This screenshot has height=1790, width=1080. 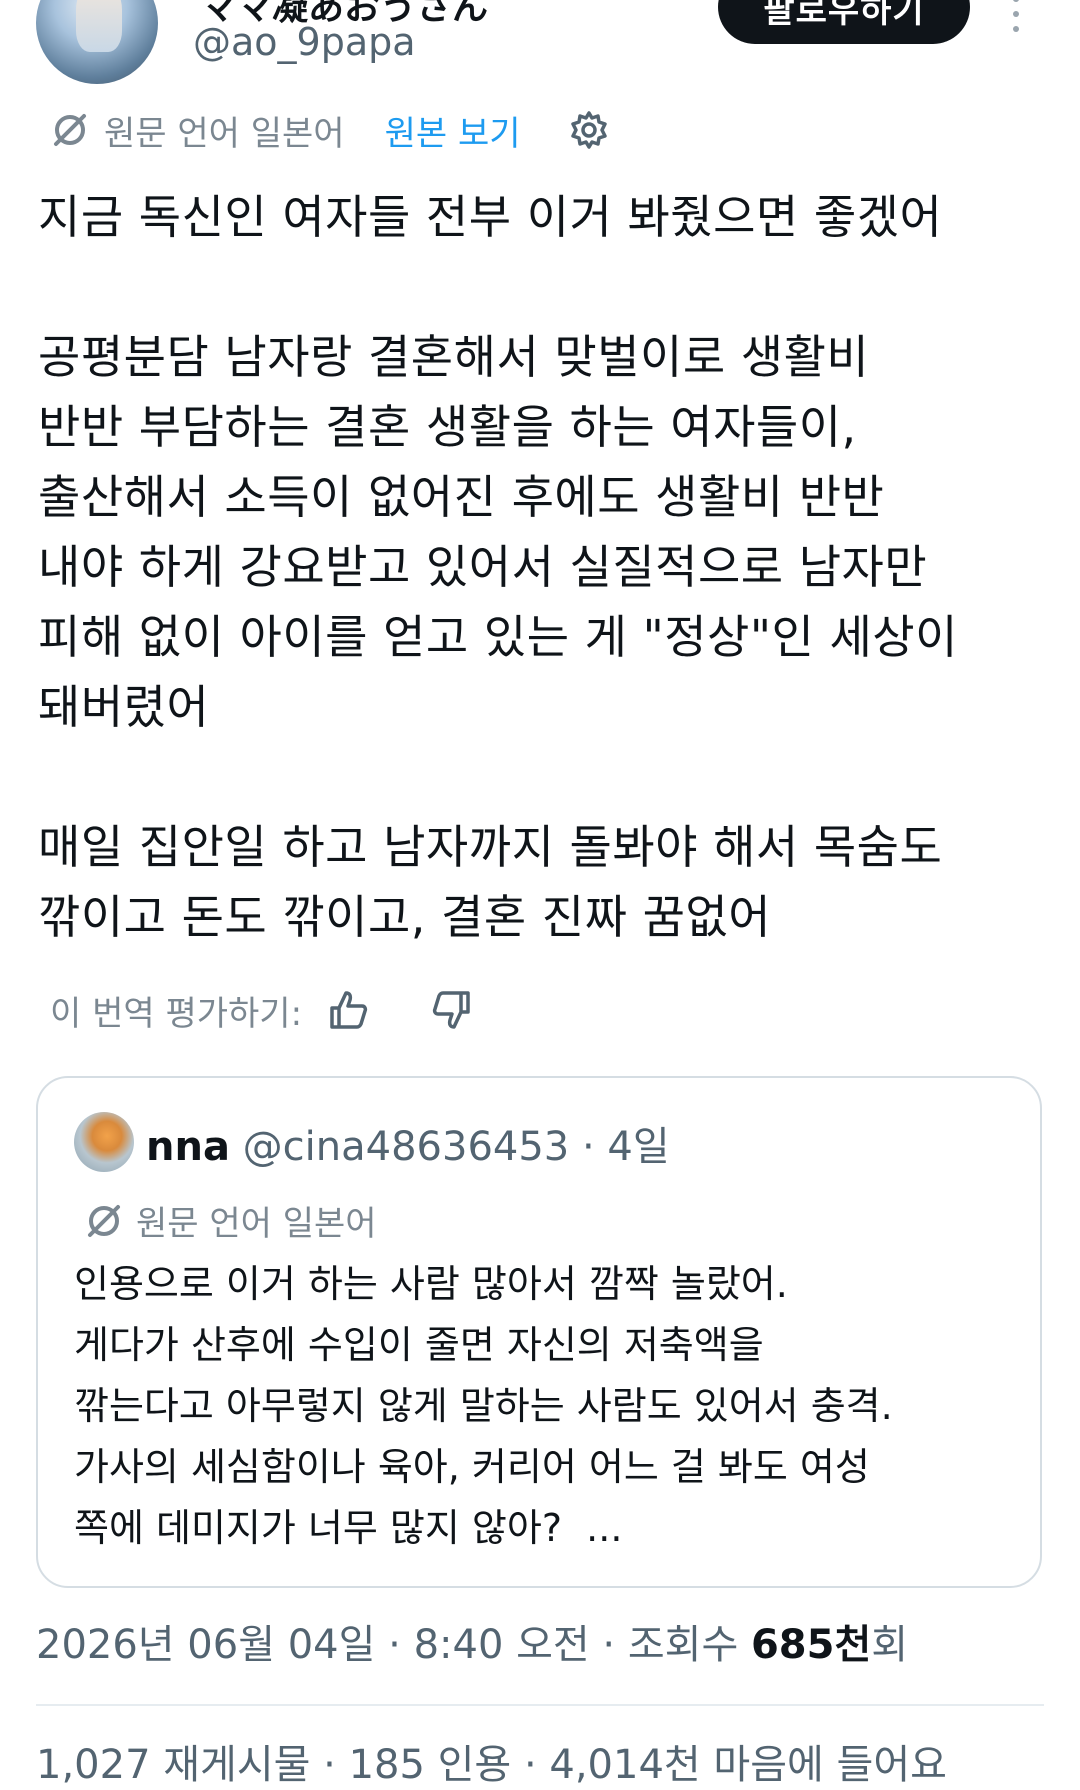 I want to click on quoted-tweet-header: nna @cina48636453 · 4일, so click(x=408, y=1143).